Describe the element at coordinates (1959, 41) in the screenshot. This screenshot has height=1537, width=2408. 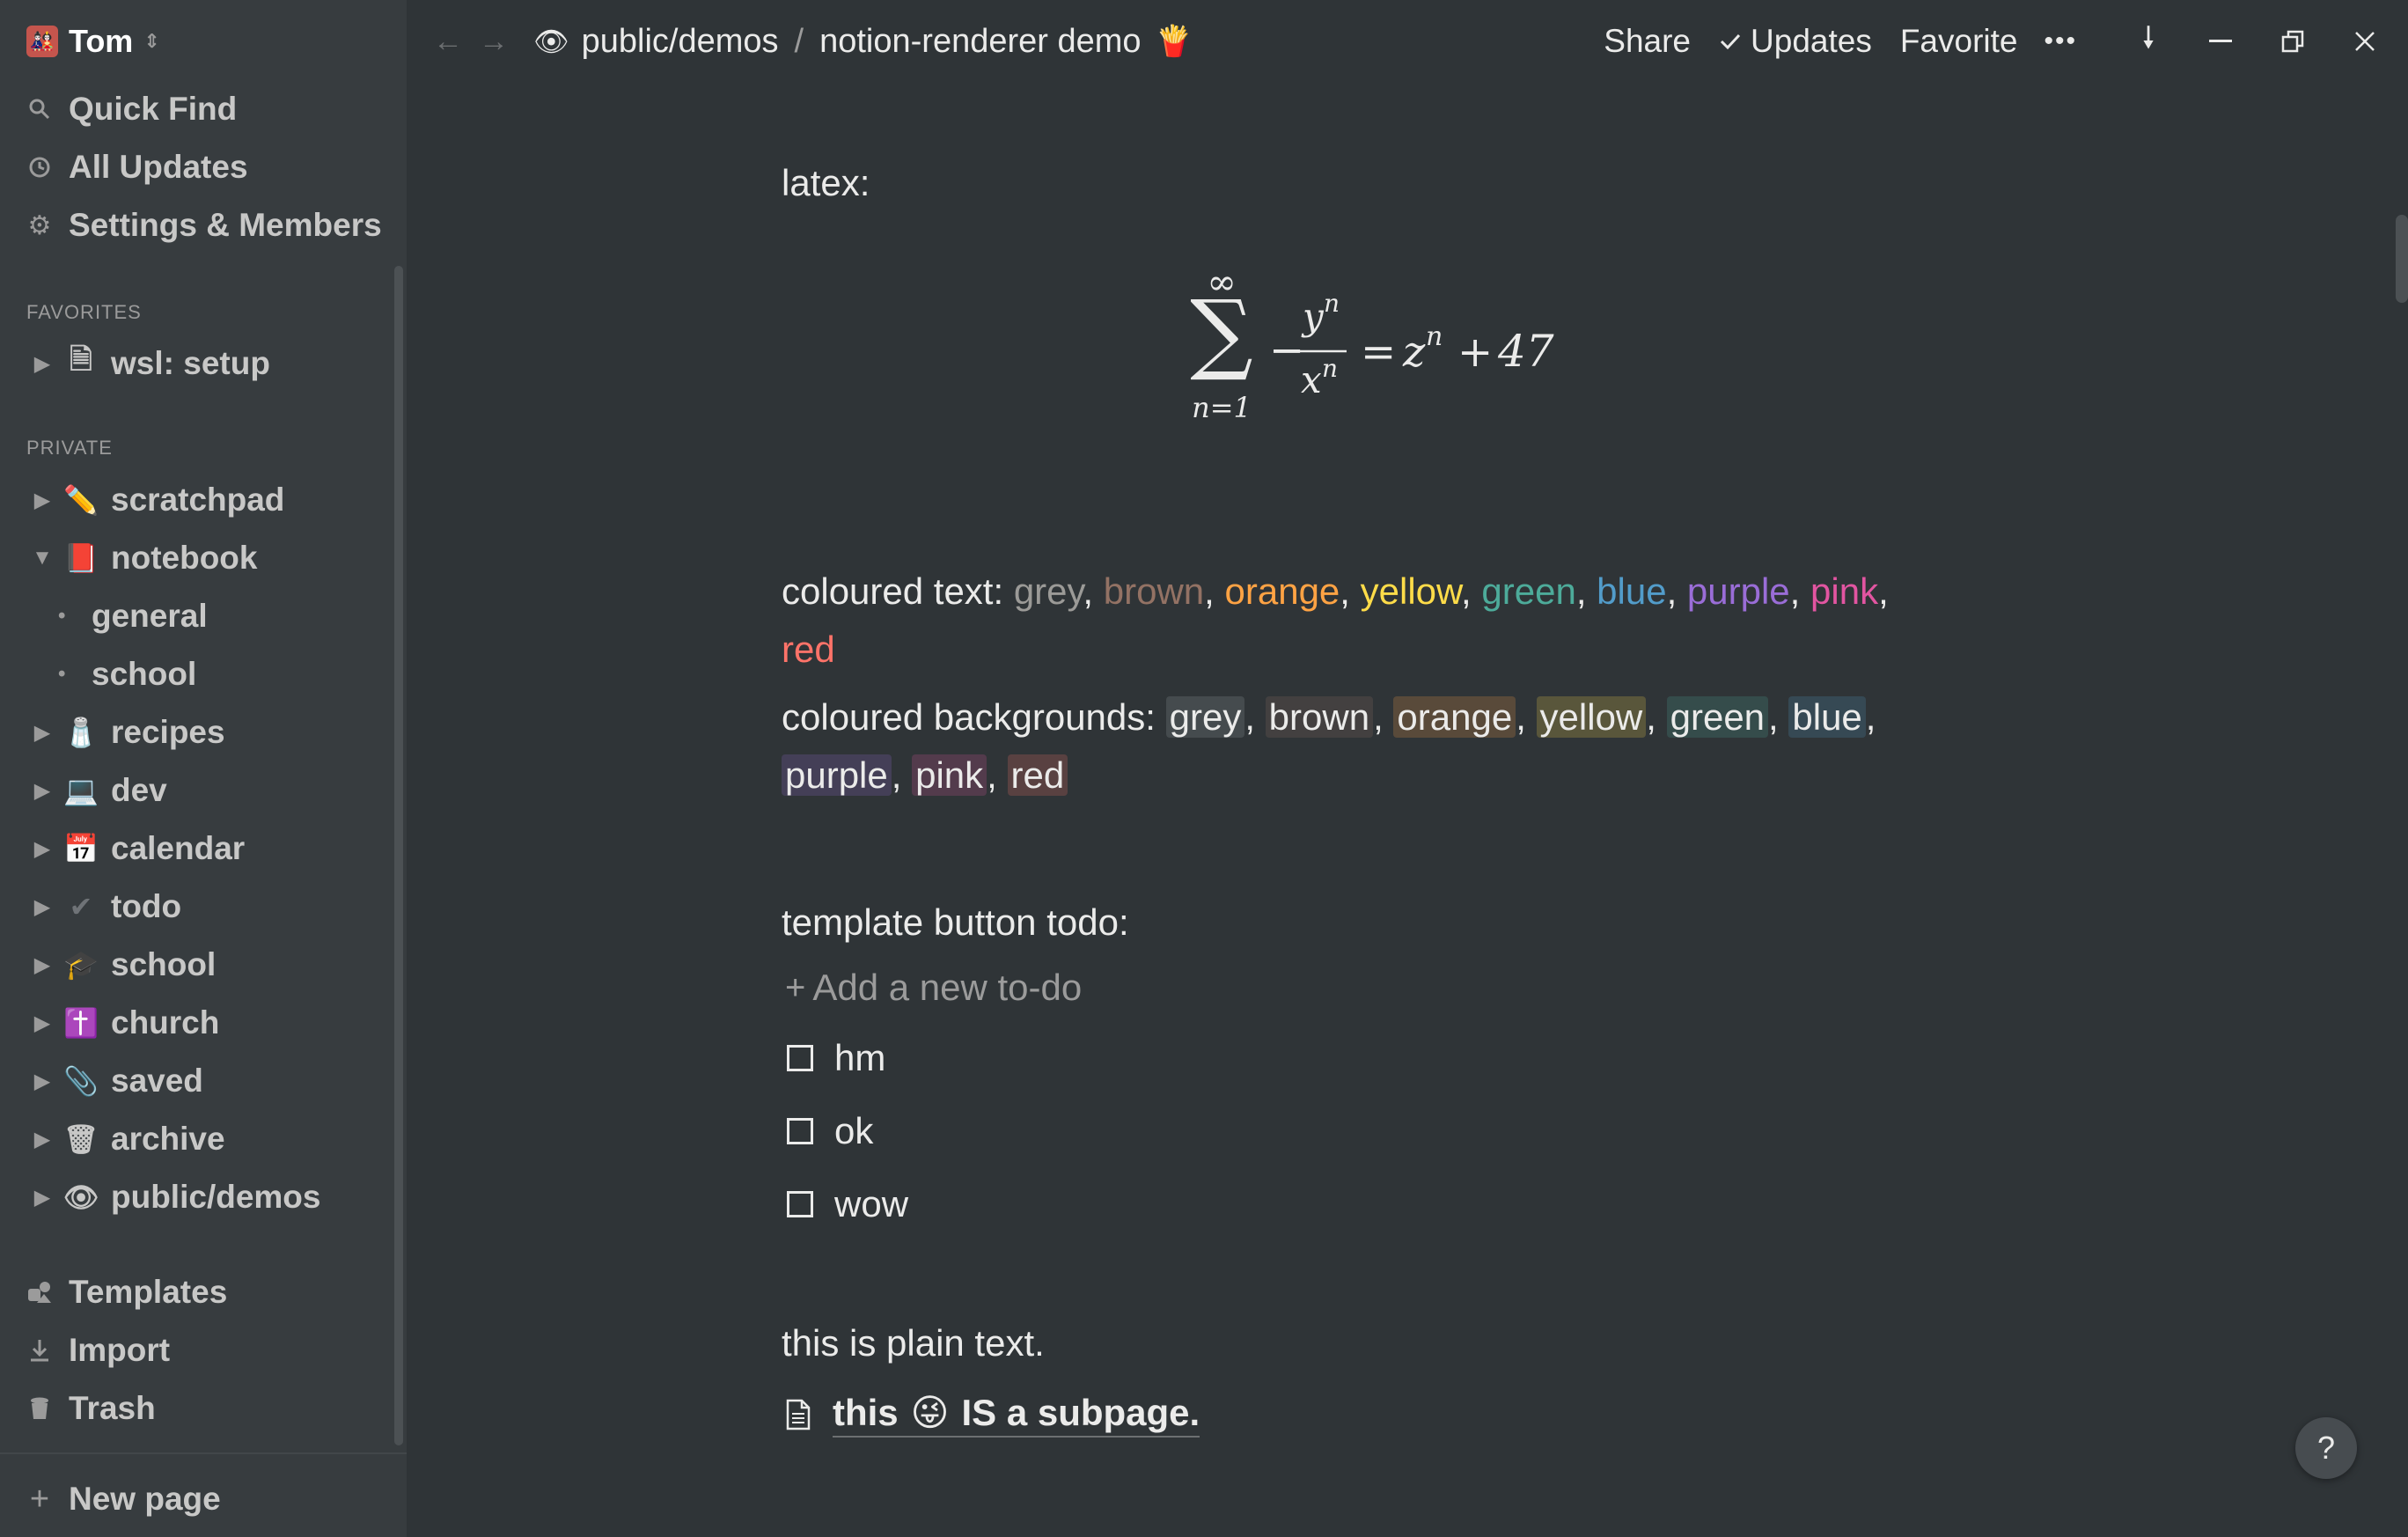
I see `favorite-button: Favorite` at that location.